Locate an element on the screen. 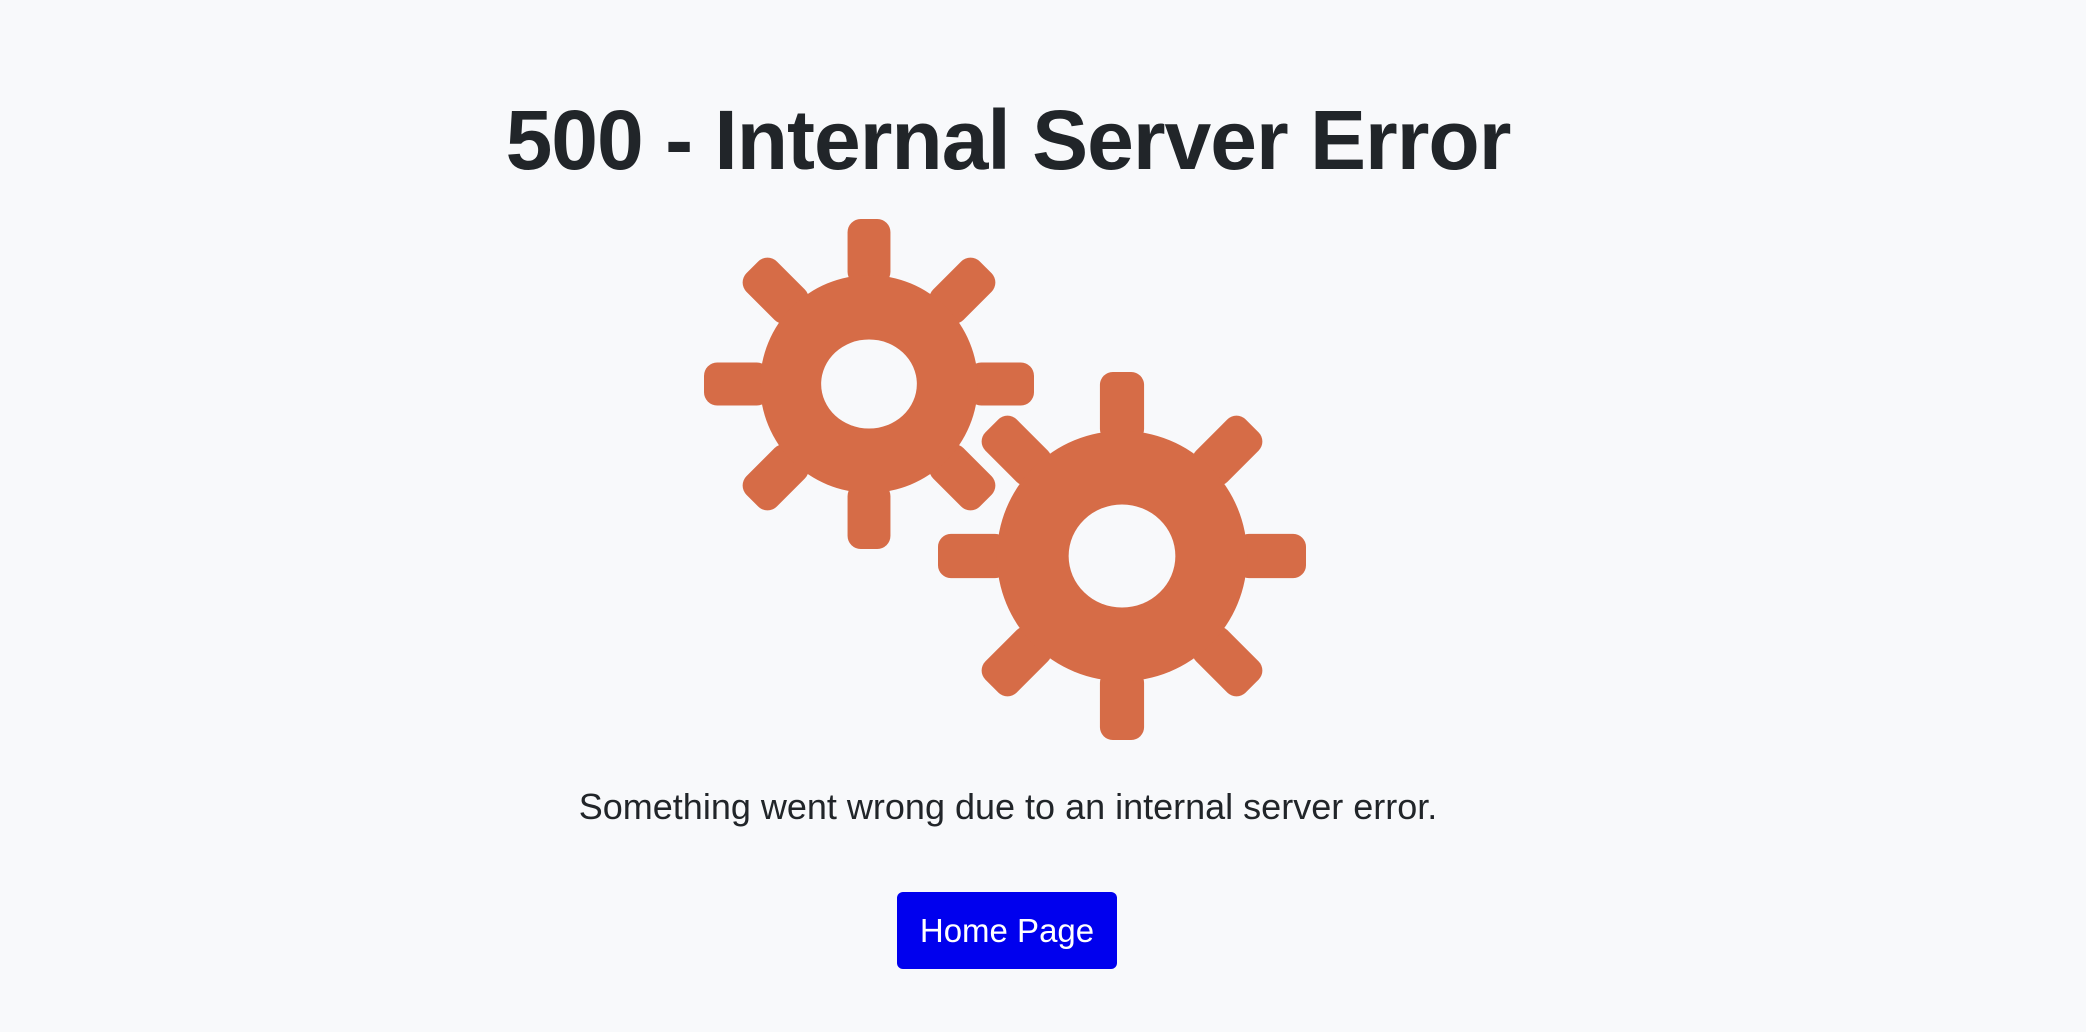 The image size is (2086, 1032). gear-icon is located at coordinates (1122, 556).